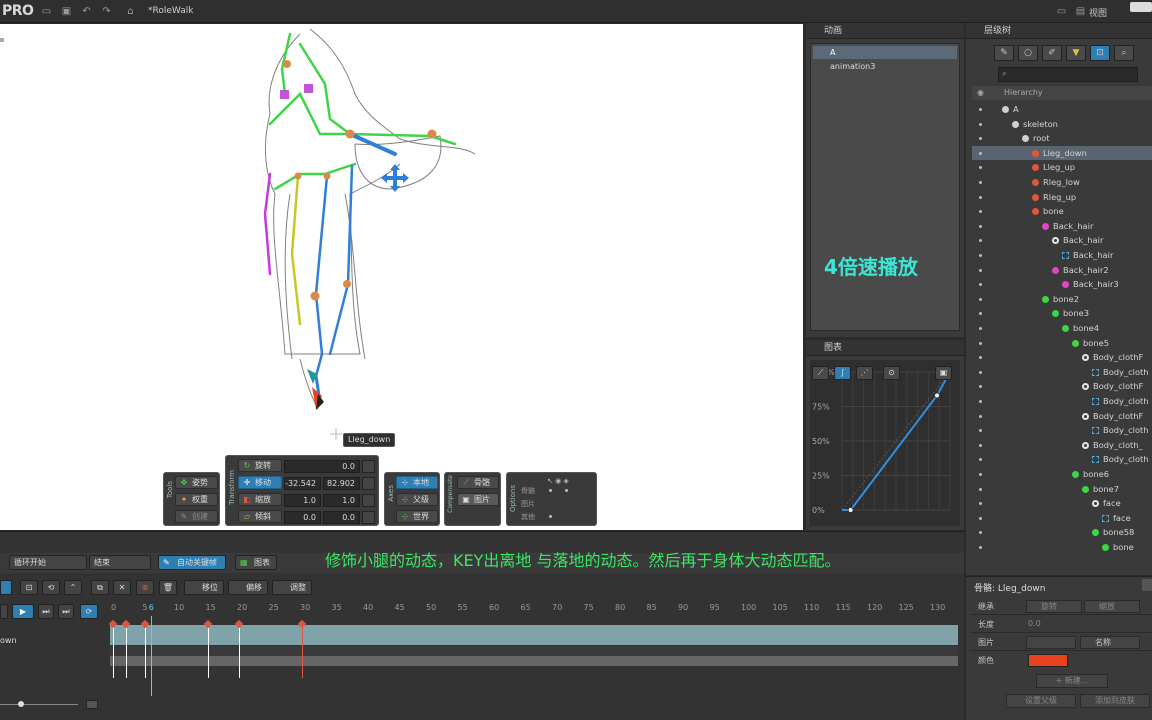 The height and width of the screenshot is (720, 1152). What do you see at coordinates (341, 517) in the screenshot?
I see `shear-y-value: 0.0` at bounding box center [341, 517].